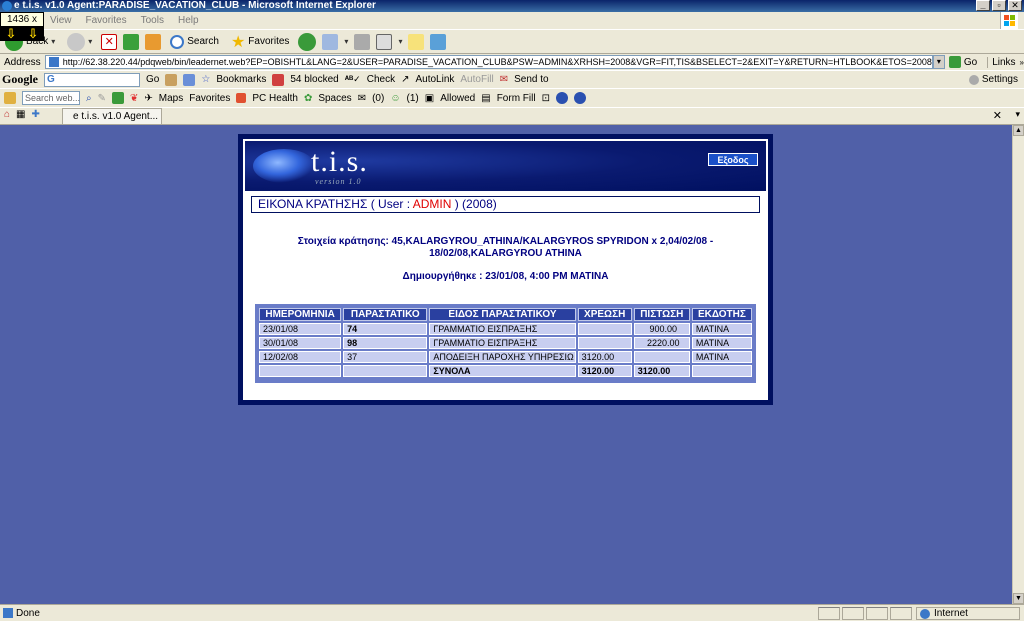 This screenshot has height=621, width=1024. I want to click on messenger-count: (1), so click(413, 98).